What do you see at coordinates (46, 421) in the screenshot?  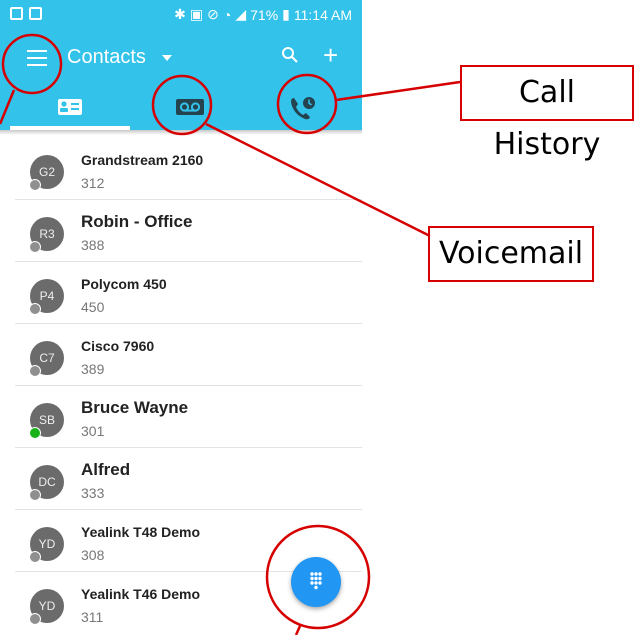 I see `avatar: SB` at bounding box center [46, 421].